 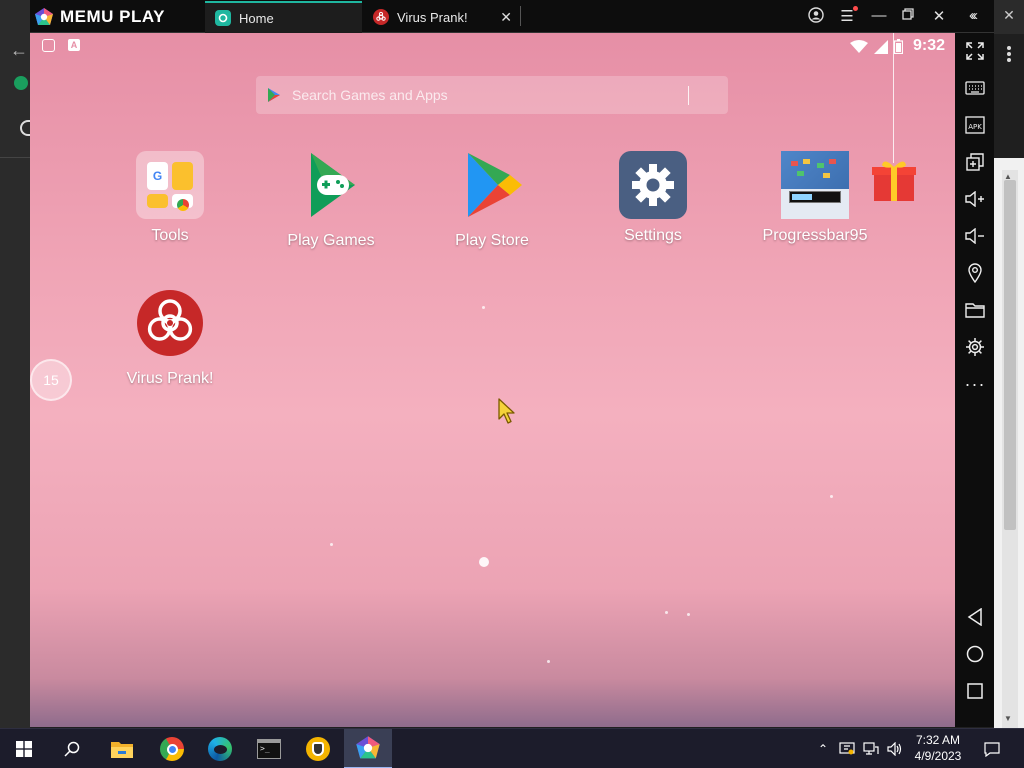 What do you see at coordinates (975, 51) in the screenshot?
I see `fullscreen-icon` at bounding box center [975, 51].